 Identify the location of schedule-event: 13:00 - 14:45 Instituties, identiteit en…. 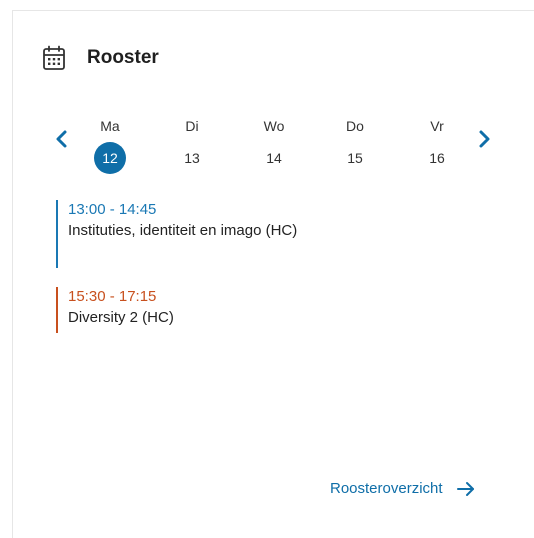
(181, 234).